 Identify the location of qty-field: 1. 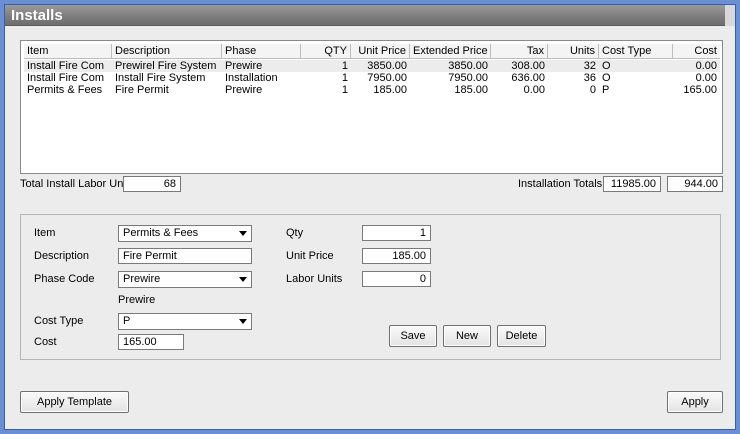
(396, 233).